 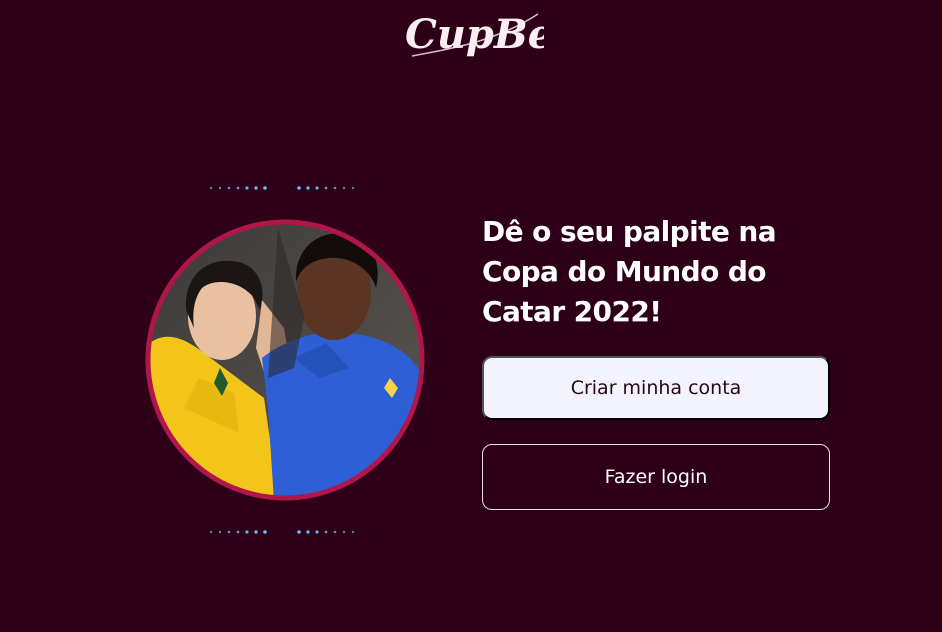 What do you see at coordinates (656, 388) in the screenshot?
I see `create-account-button: Criar minha conta` at bounding box center [656, 388].